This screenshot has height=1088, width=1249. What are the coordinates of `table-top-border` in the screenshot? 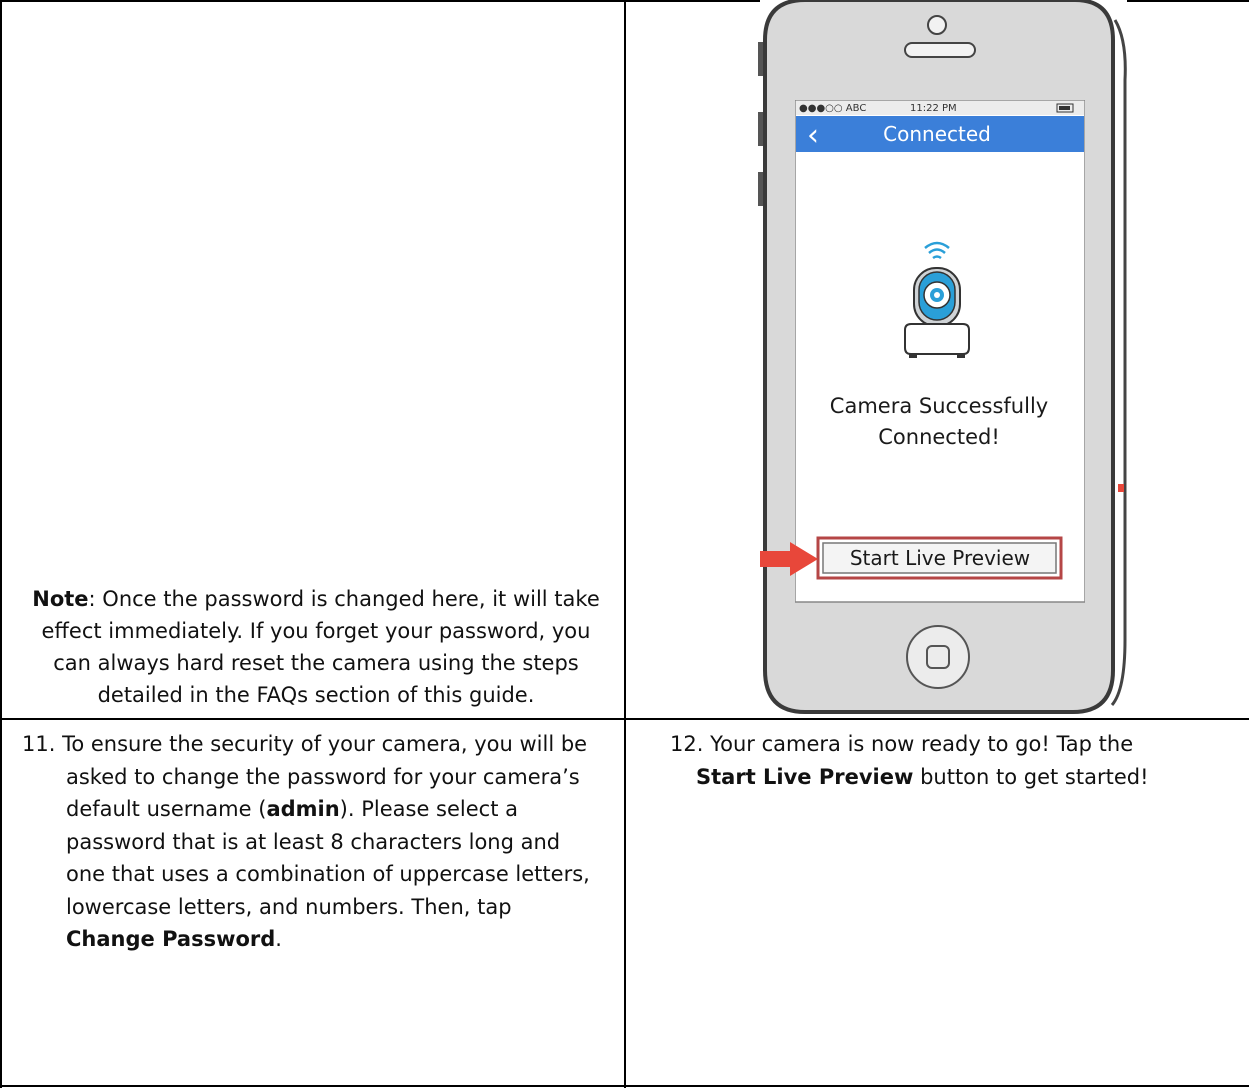 It's located at (380, 1).